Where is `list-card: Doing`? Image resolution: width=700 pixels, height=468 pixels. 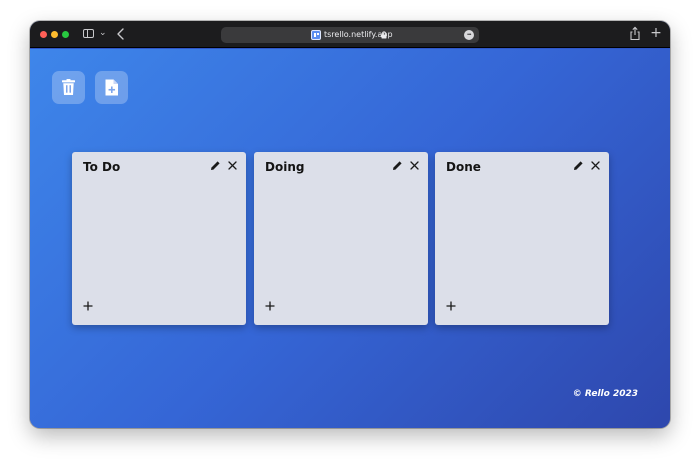 list-card: Doing is located at coordinates (341, 238).